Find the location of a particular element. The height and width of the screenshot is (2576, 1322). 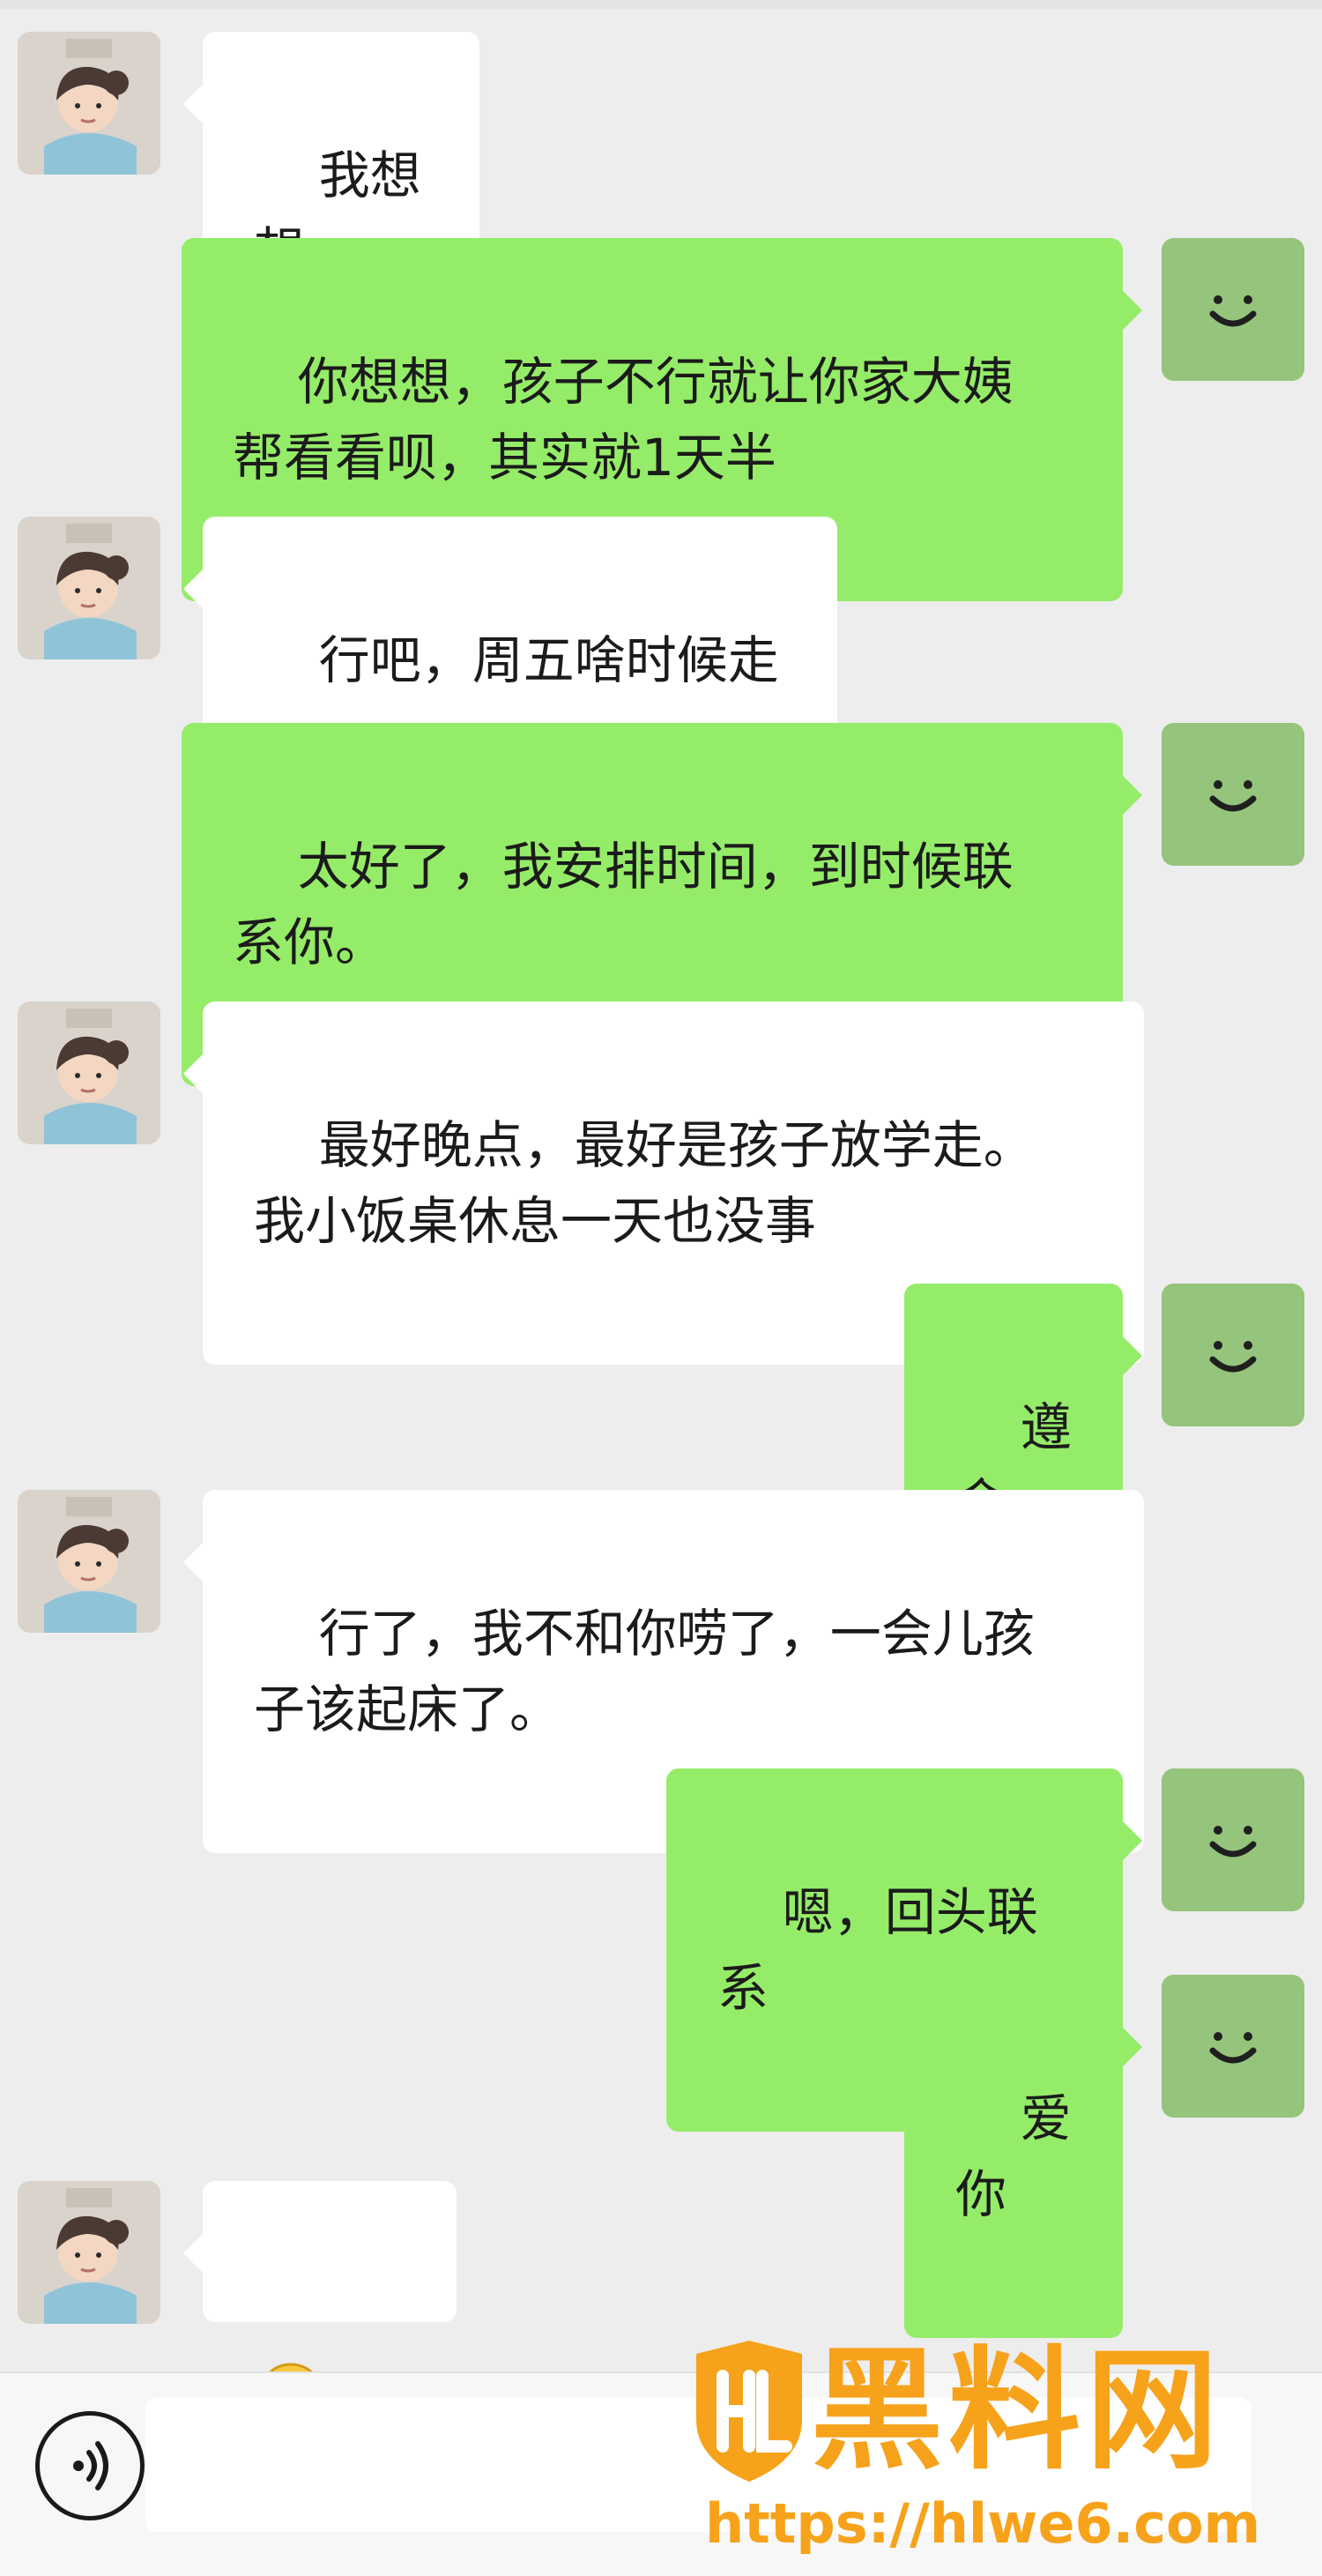

voice-input-icon is located at coordinates (90, 2466).